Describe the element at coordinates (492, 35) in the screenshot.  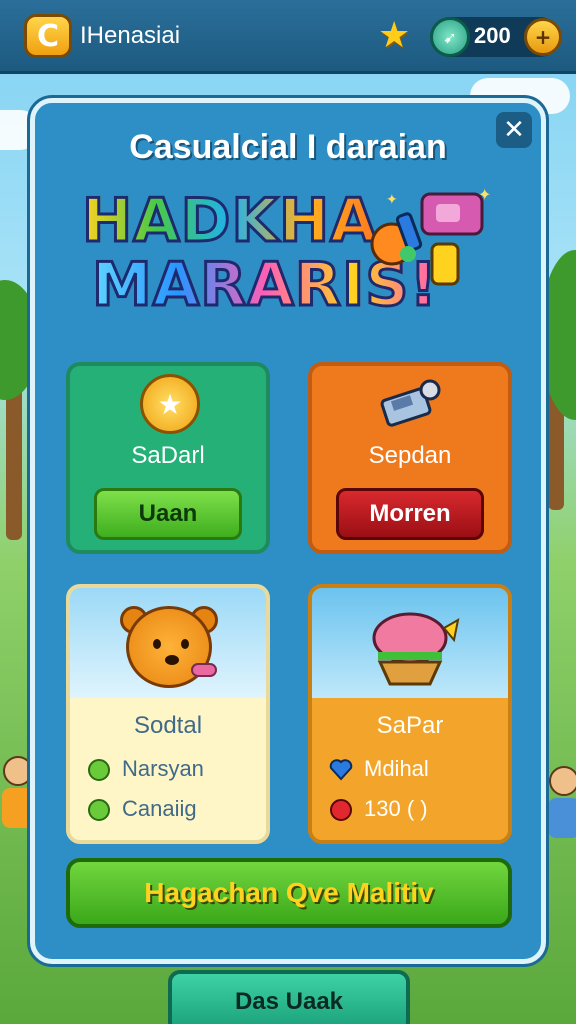
I see `gem-count: 200` at that location.